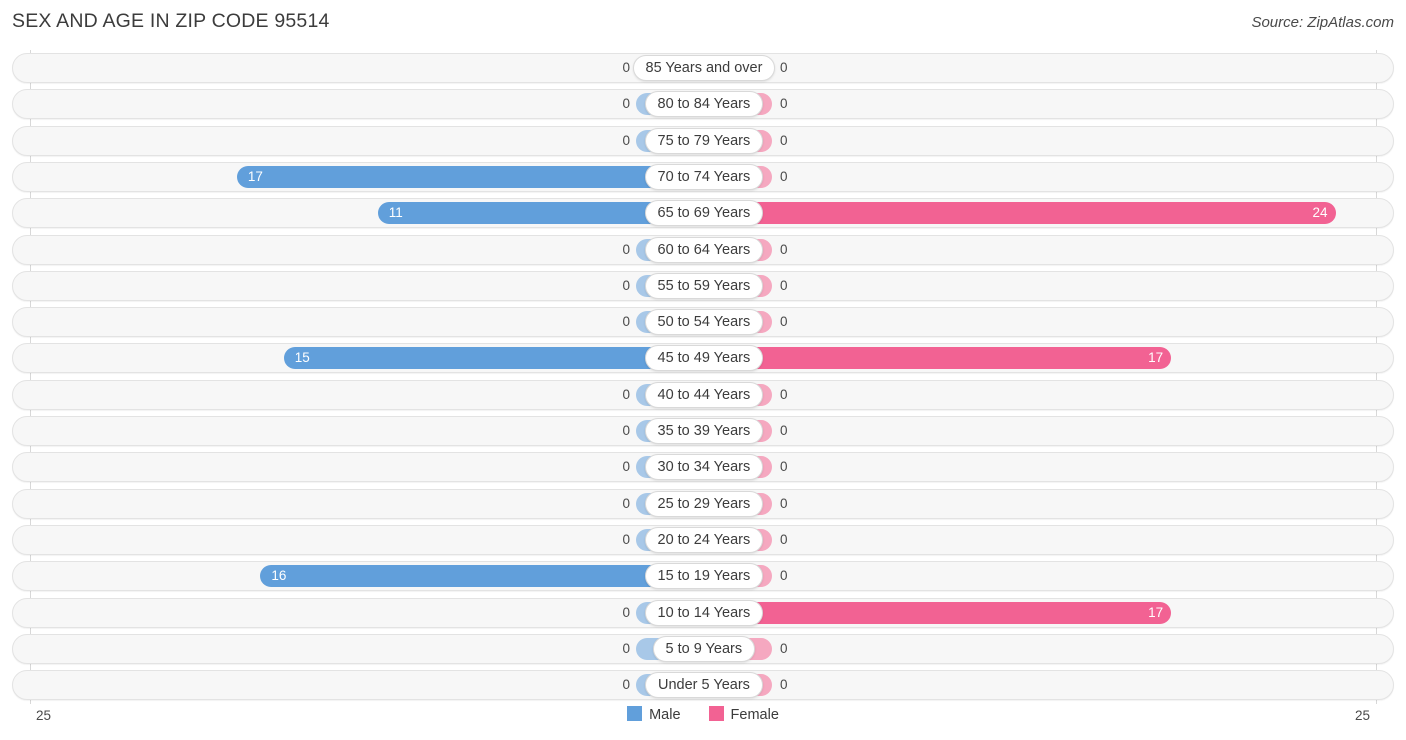 The height and width of the screenshot is (740, 1406). I want to click on value-label-male: 16, so click(279, 576).